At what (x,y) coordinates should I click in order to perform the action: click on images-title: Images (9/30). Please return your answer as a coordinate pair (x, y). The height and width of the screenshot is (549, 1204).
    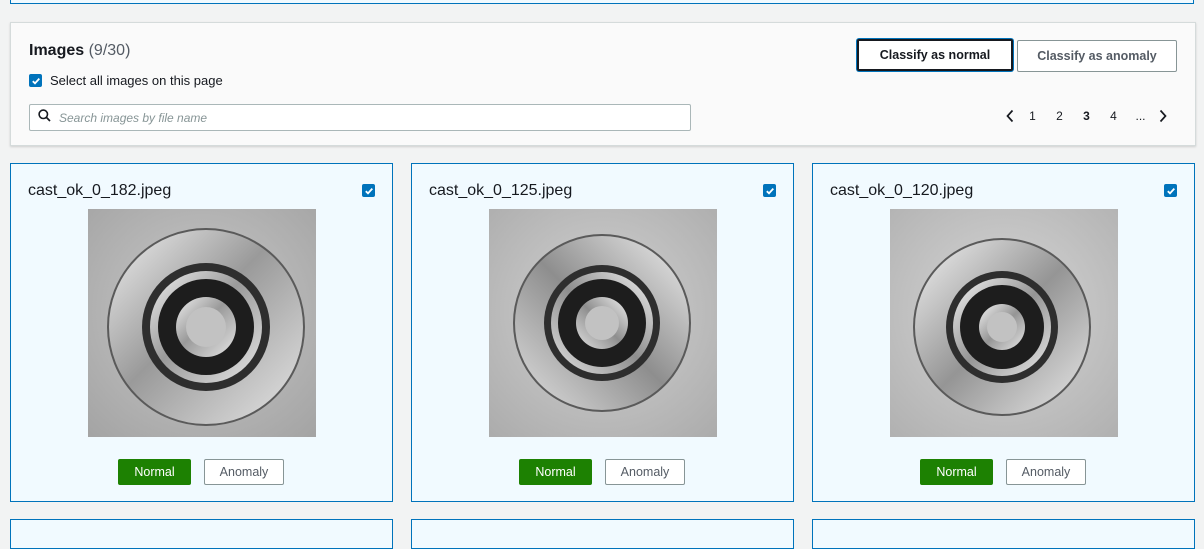
    Looking at the image, I should click on (79, 51).